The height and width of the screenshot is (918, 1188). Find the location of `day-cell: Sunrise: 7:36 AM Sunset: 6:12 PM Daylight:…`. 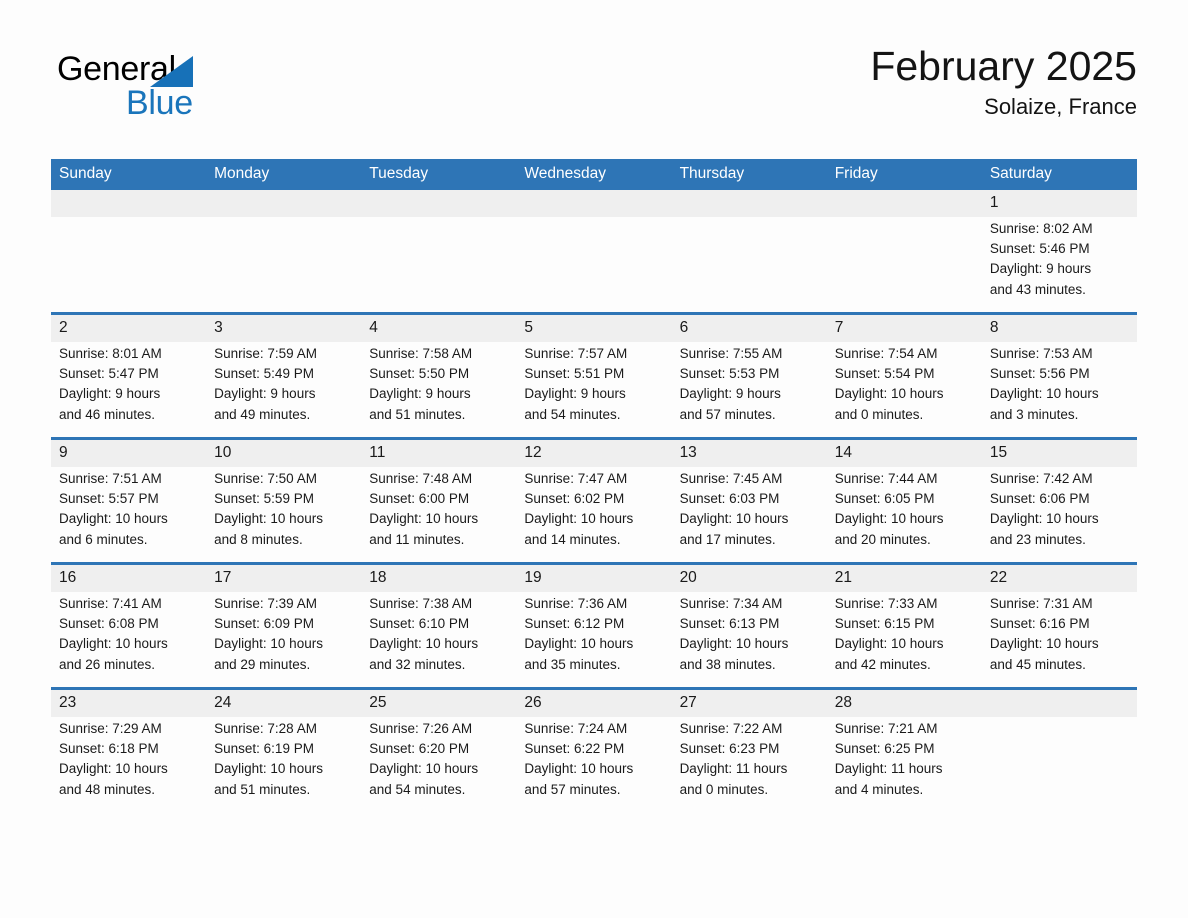

day-cell: Sunrise: 7:36 AM Sunset: 6:12 PM Daylight:… is located at coordinates (594, 640).